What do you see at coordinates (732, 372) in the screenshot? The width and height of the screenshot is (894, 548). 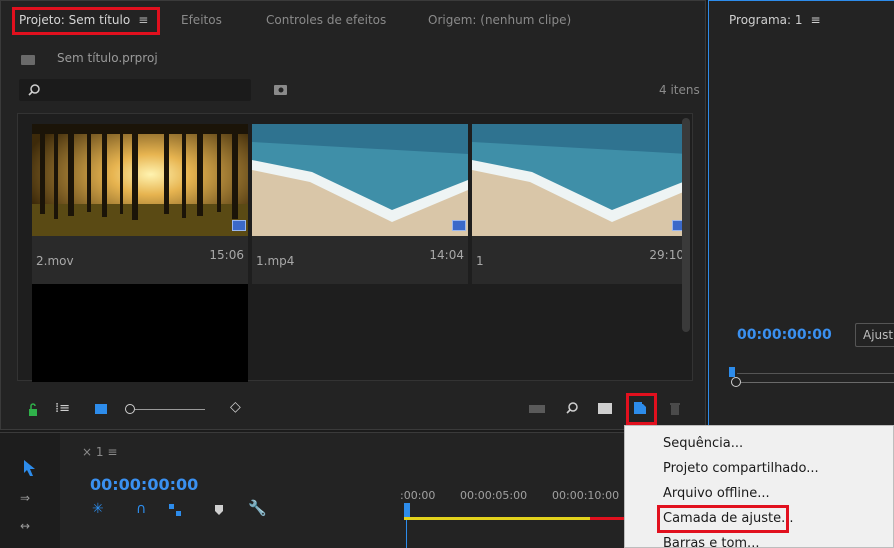 I see `program-playhead` at bounding box center [732, 372].